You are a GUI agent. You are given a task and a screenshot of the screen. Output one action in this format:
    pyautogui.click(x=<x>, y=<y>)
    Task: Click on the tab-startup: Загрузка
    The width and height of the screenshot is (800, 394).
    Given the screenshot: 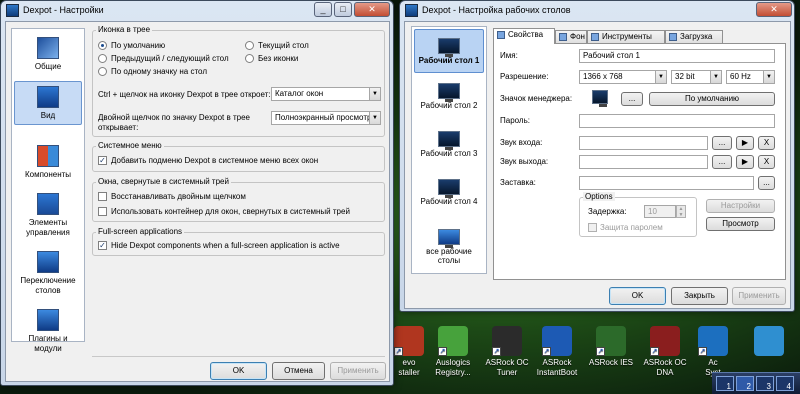 What is the action you would take?
    pyautogui.click(x=694, y=37)
    